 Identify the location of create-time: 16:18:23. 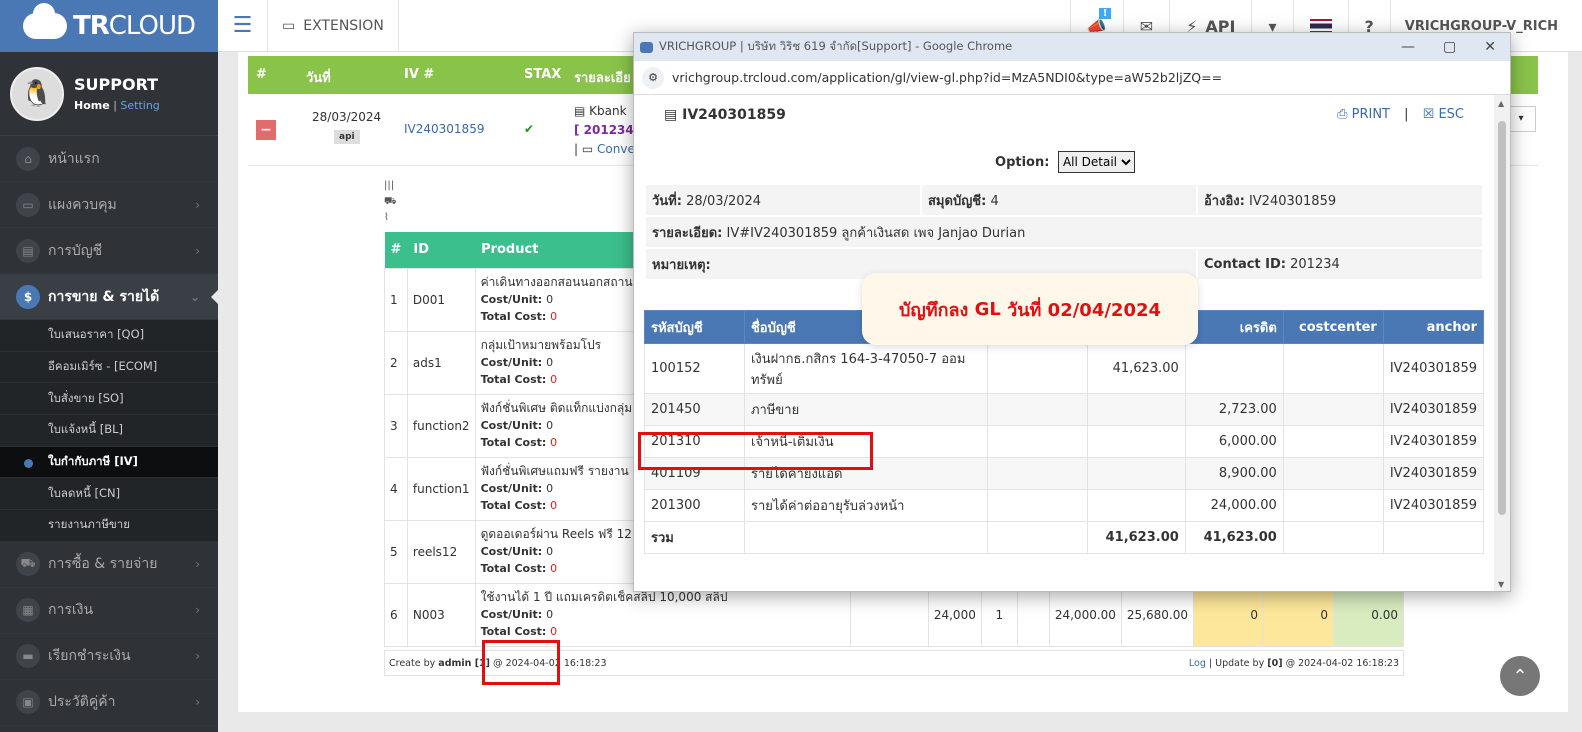
(585, 663).